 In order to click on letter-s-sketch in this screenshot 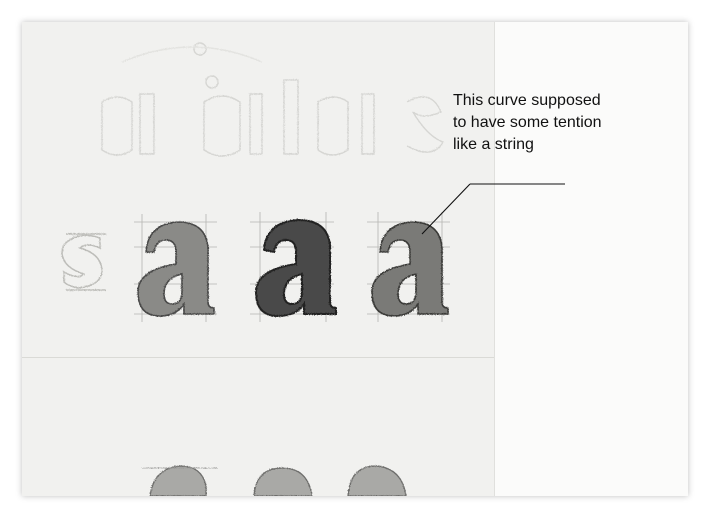, I will do `click(83, 262)`.